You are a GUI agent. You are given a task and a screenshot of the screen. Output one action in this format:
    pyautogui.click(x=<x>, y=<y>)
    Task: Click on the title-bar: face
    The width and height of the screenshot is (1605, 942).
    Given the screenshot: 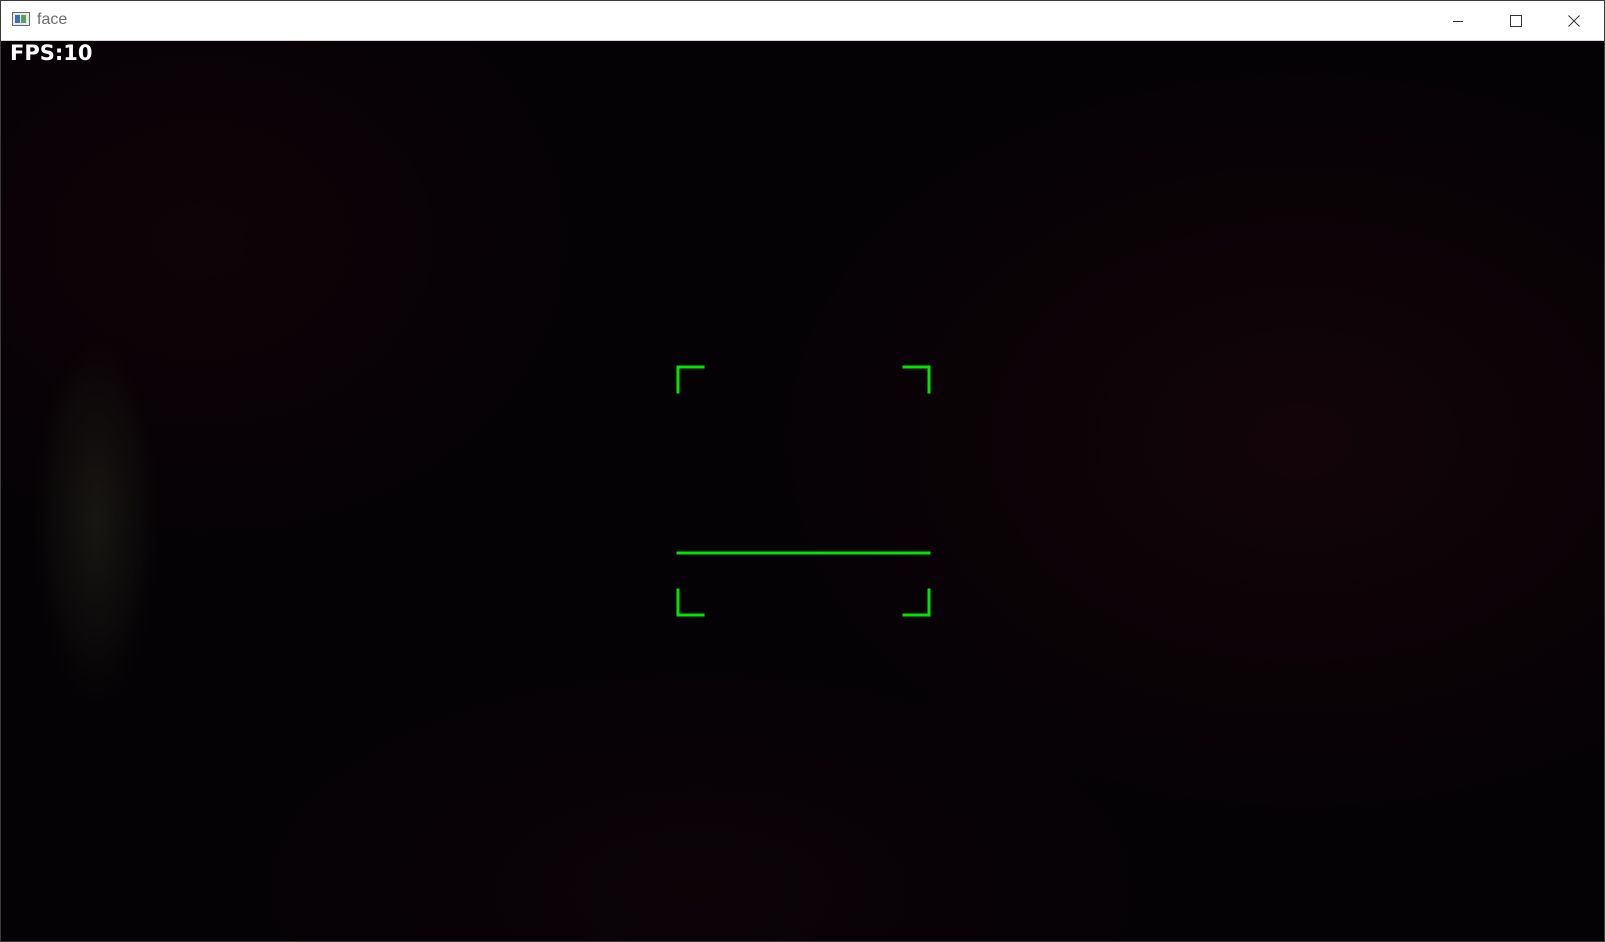 What is the action you would take?
    pyautogui.click(x=802, y=21)
    